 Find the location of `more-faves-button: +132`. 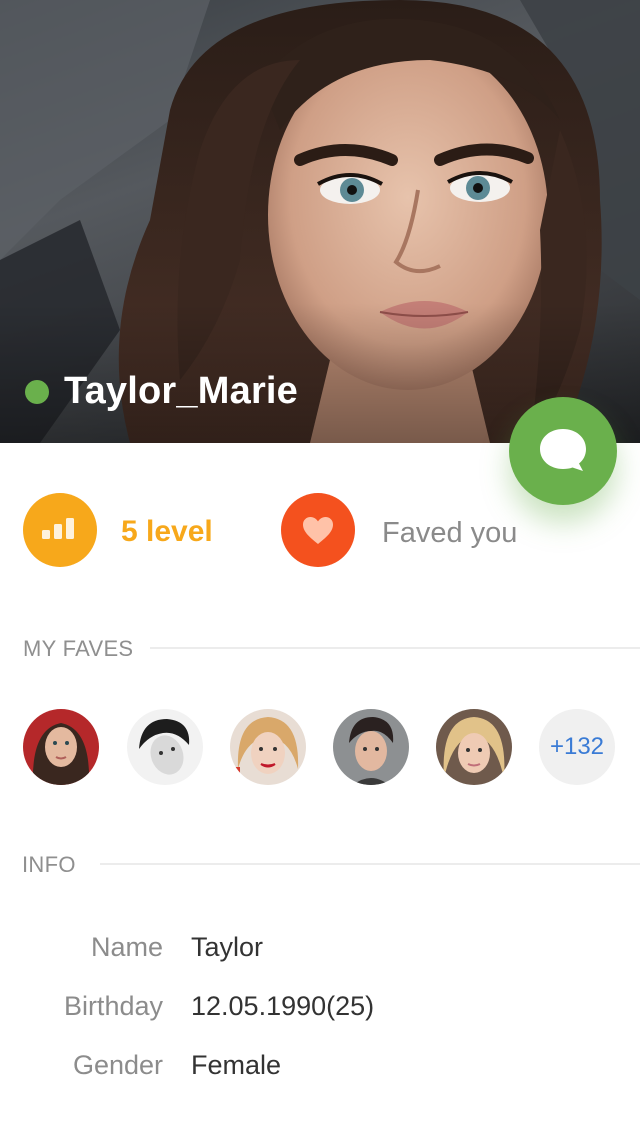

more-faves-button: +132 is located at coordinates (577, 747).